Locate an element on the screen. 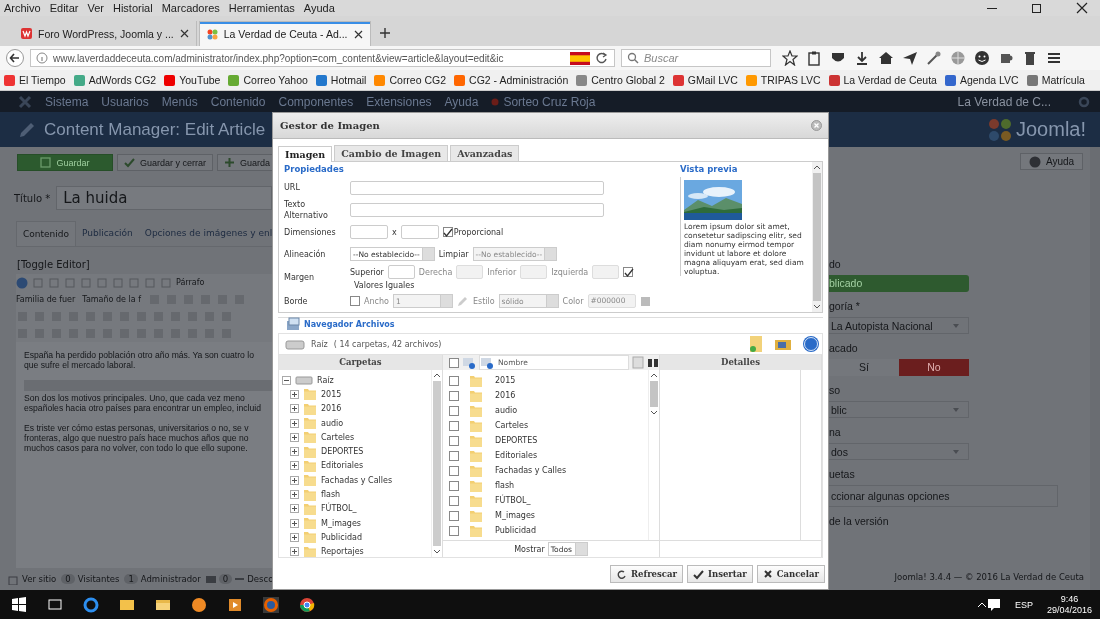 The image size is (1100, 619). bookmark: TRIPAS LVC is located at coordinates (782, 80).